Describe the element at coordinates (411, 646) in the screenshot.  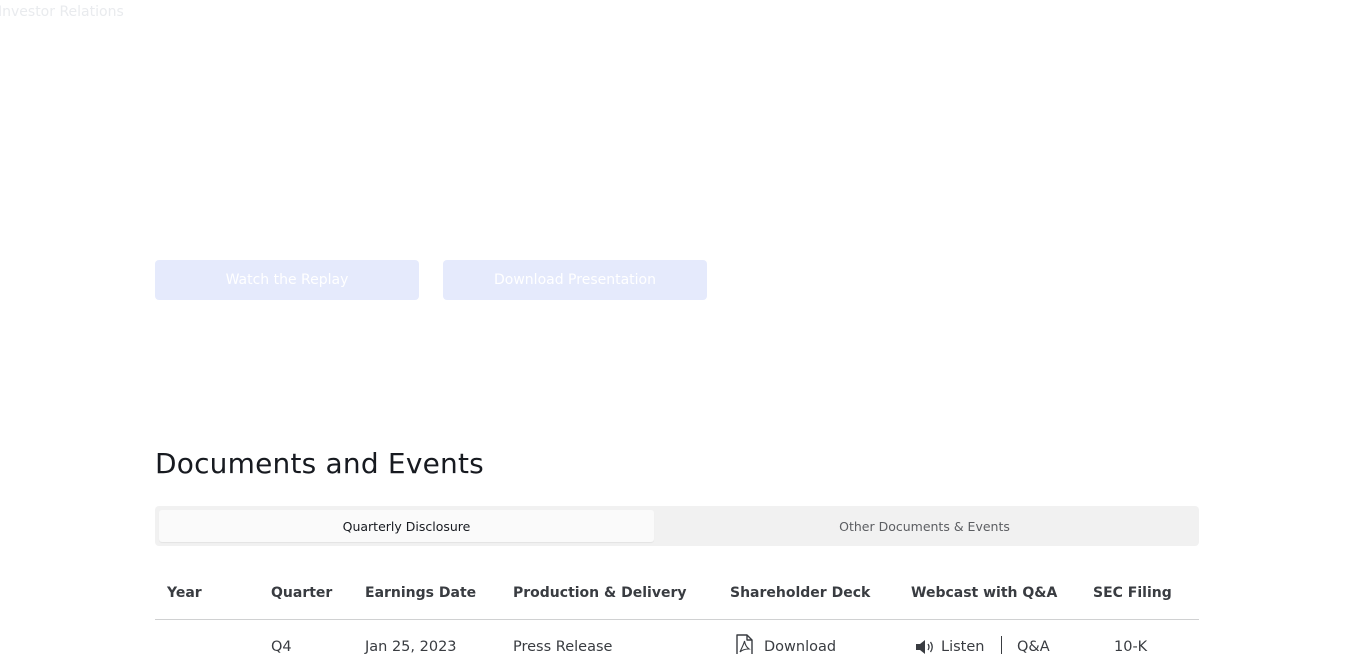
I see `cell-earnings-date: Jan 25, 2023` at that location.